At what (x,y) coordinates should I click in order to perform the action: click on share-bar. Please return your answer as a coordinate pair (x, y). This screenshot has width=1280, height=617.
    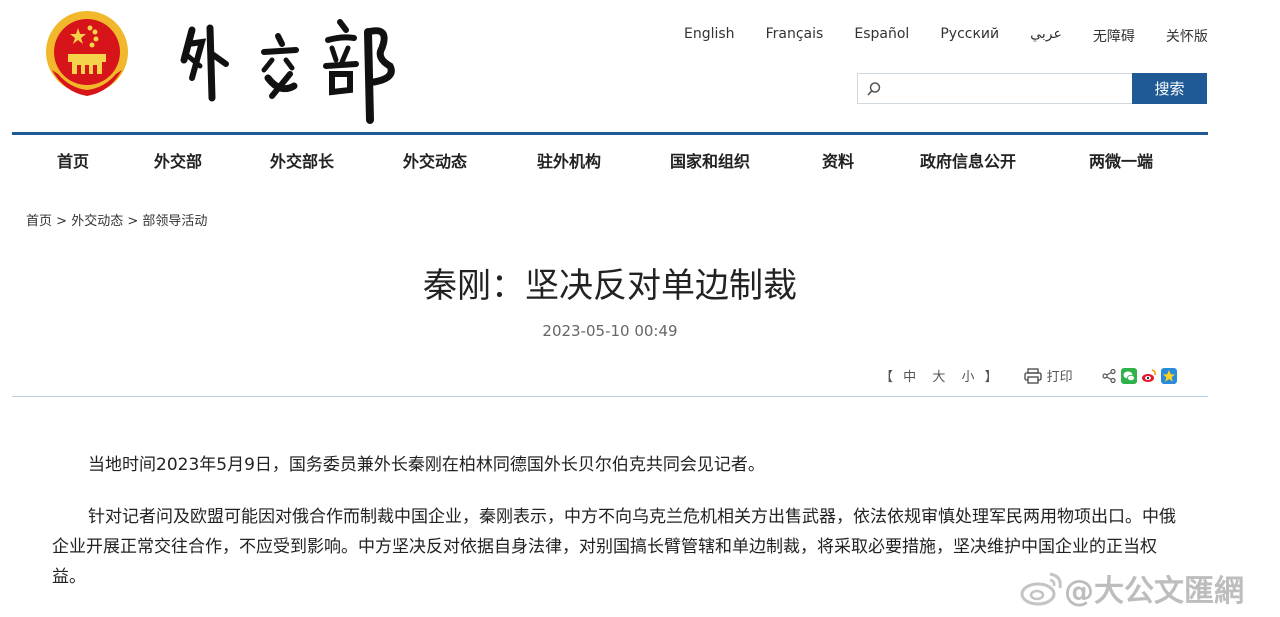
    Looking at the image, I should click on (1139, 375).